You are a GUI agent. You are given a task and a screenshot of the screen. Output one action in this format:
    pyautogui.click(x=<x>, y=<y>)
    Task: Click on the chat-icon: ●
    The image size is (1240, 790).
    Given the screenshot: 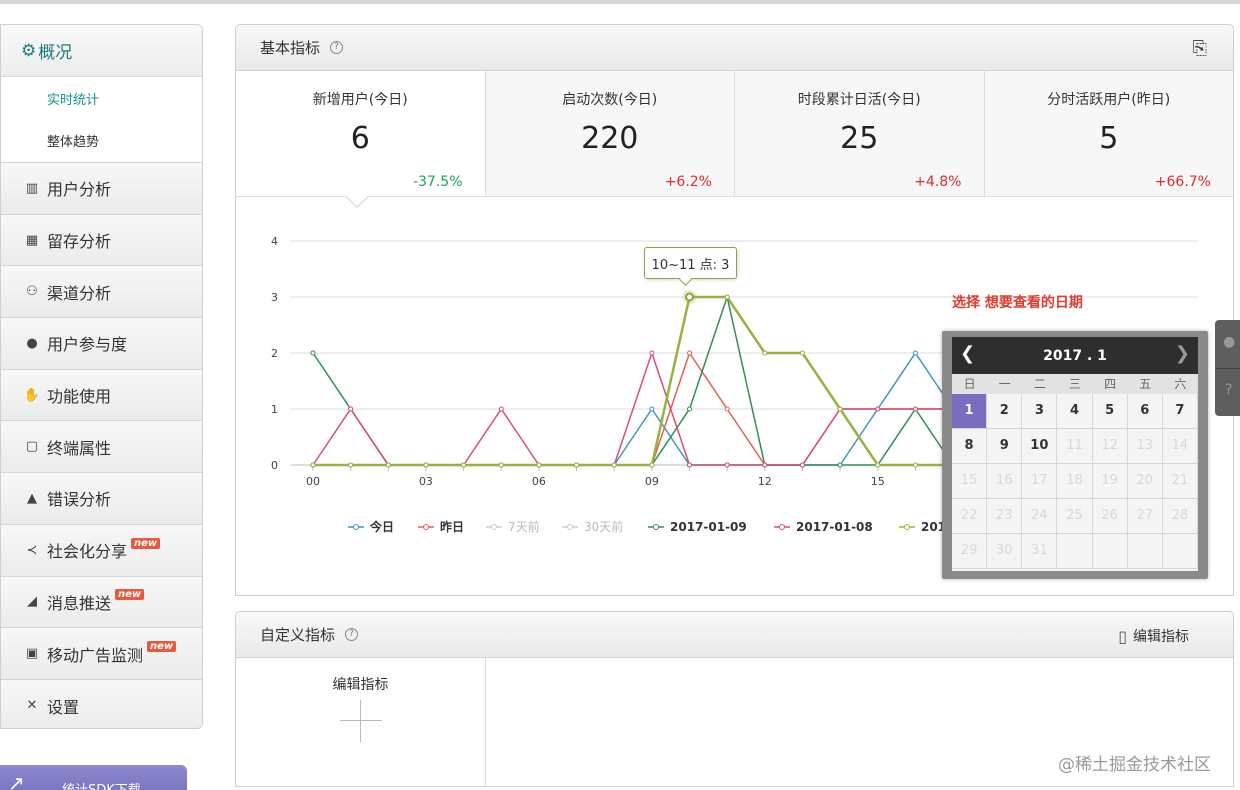 What is the action you would take?
    pyautogui.click(x=1229, y=342)
    